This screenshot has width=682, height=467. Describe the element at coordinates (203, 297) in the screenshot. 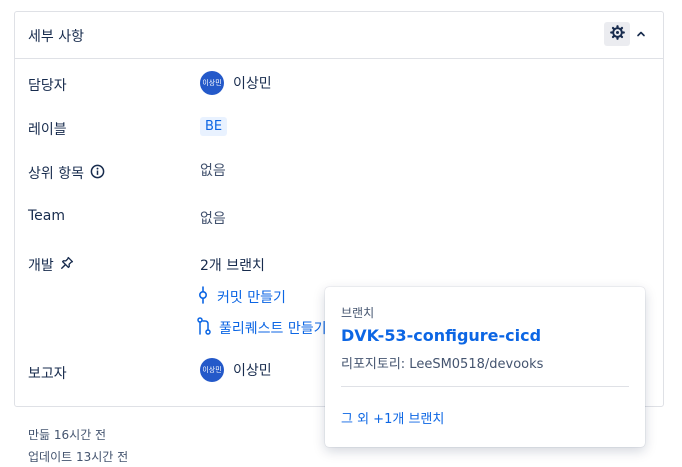

I see `commit-icon` at that location.